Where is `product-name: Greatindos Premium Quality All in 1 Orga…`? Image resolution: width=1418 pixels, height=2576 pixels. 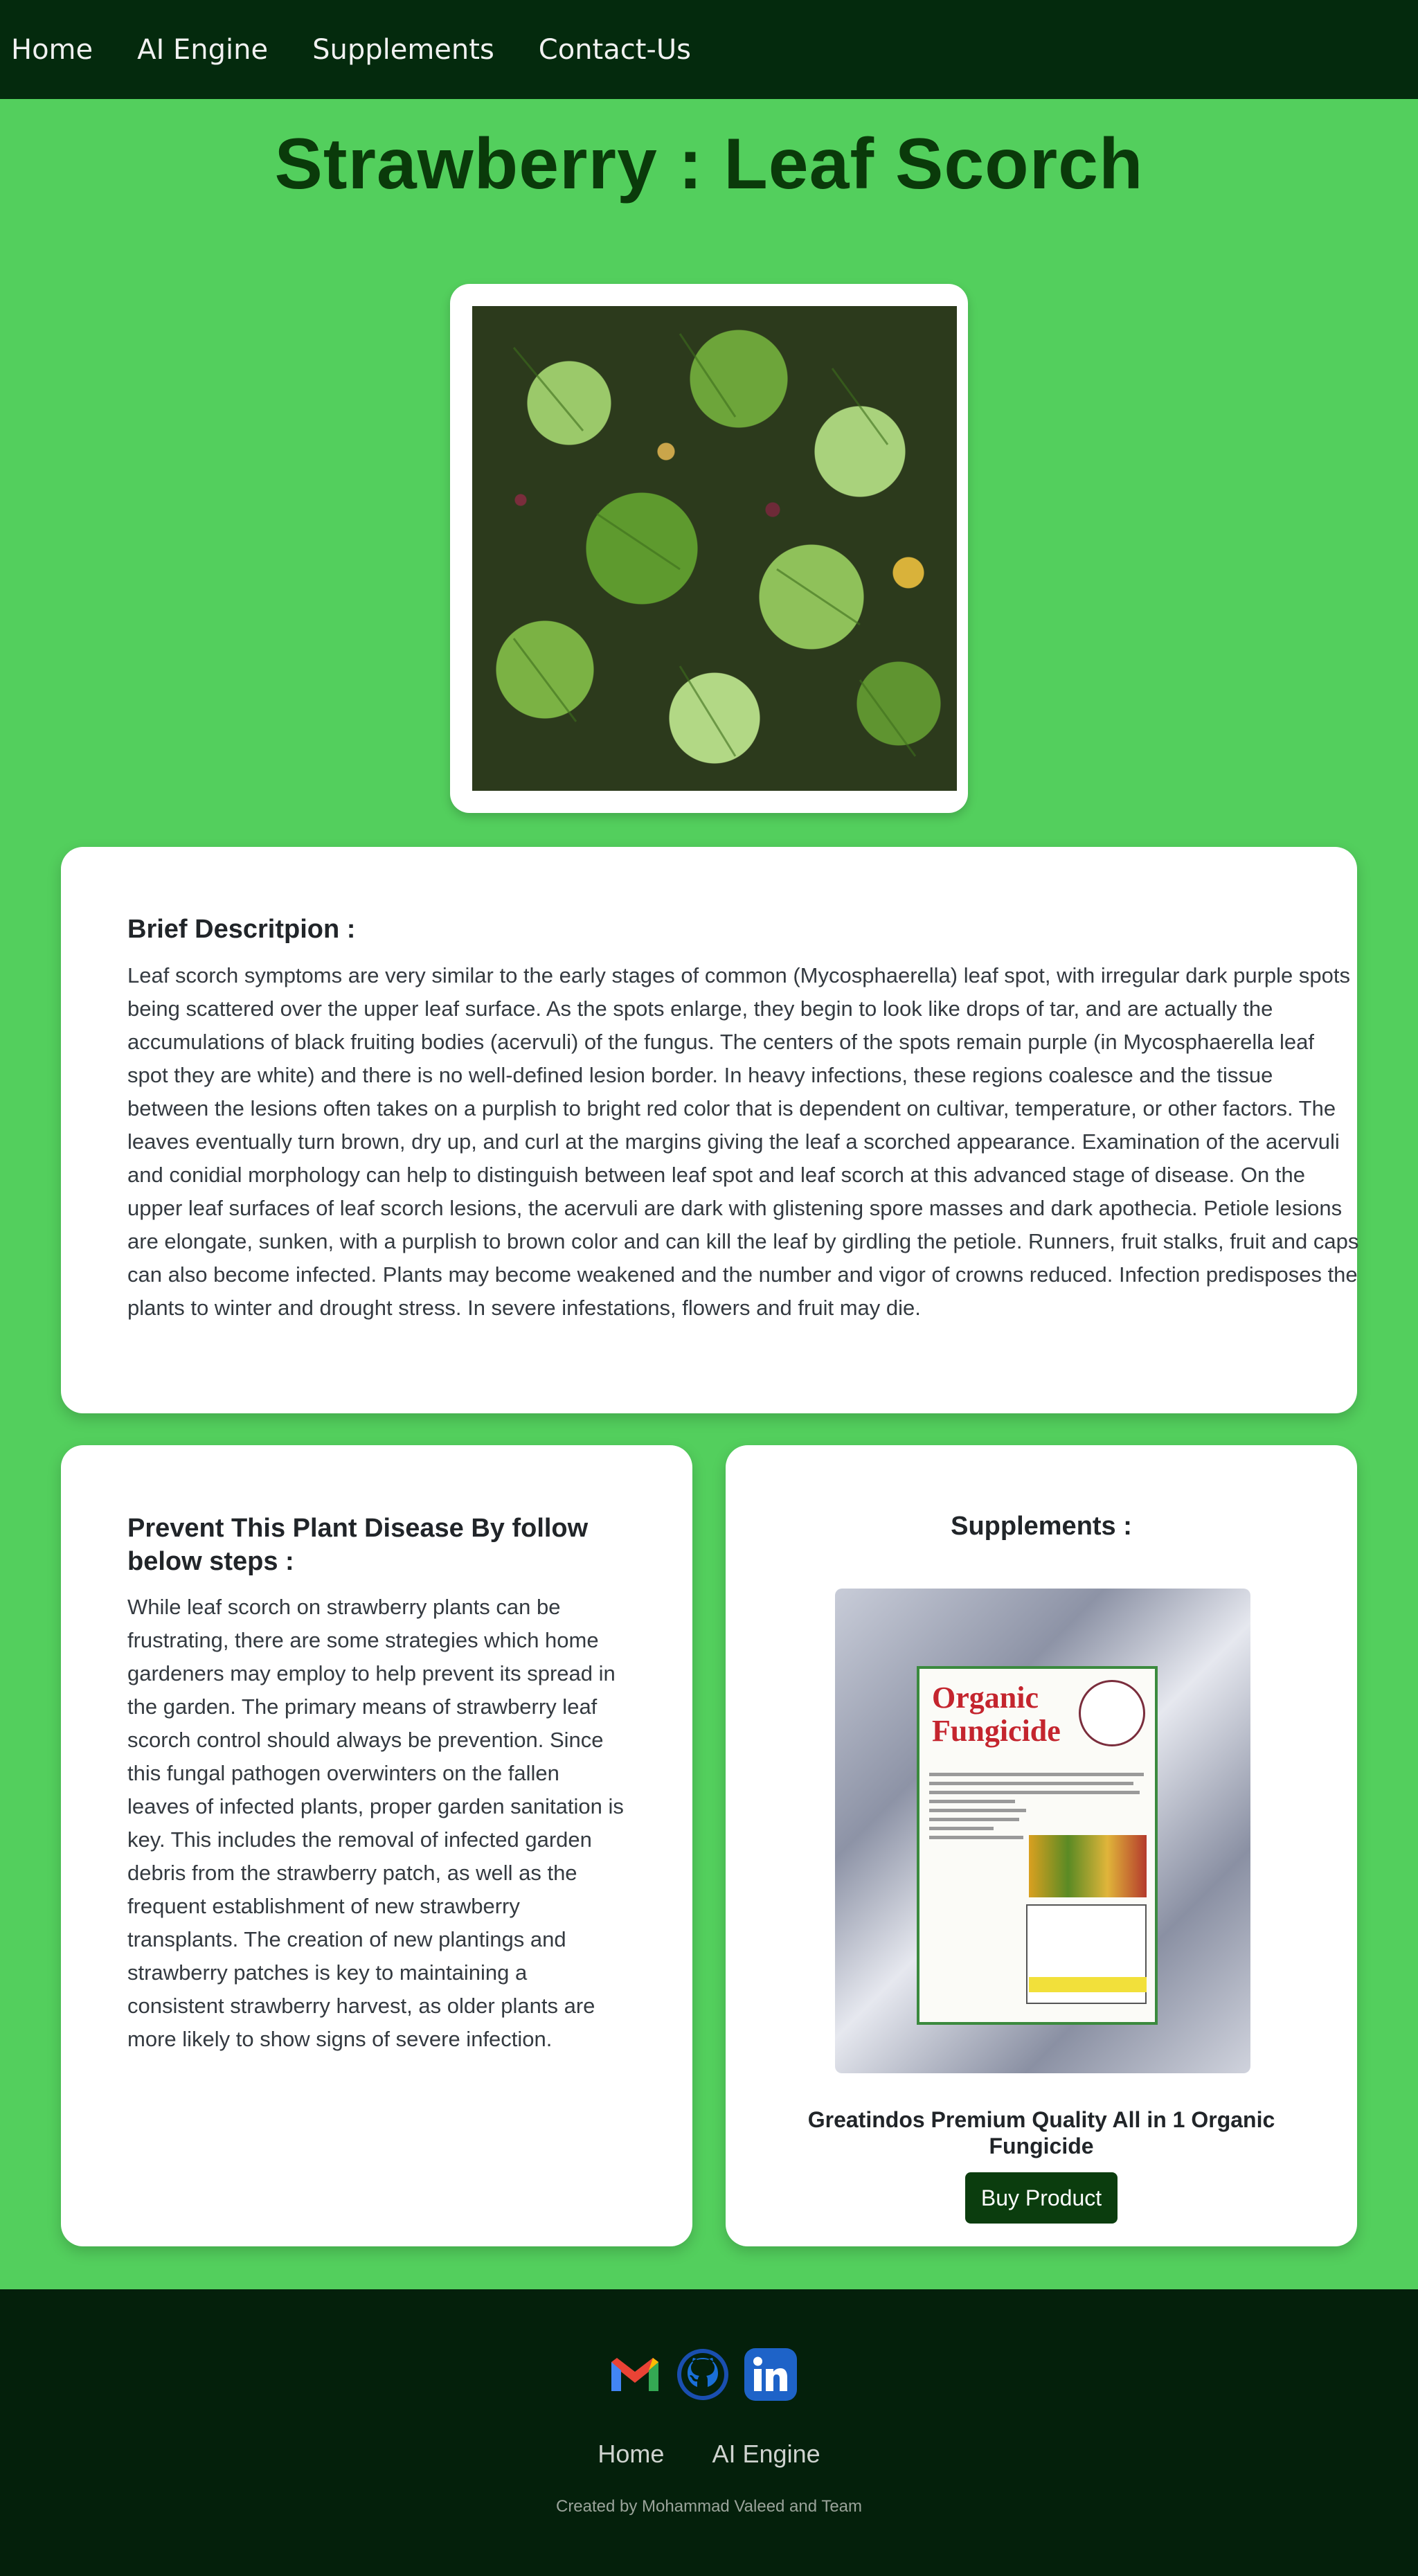 product-name: Greatindos Premium Quality All in 1 Orga… is located at coordinates (1041, 2132).